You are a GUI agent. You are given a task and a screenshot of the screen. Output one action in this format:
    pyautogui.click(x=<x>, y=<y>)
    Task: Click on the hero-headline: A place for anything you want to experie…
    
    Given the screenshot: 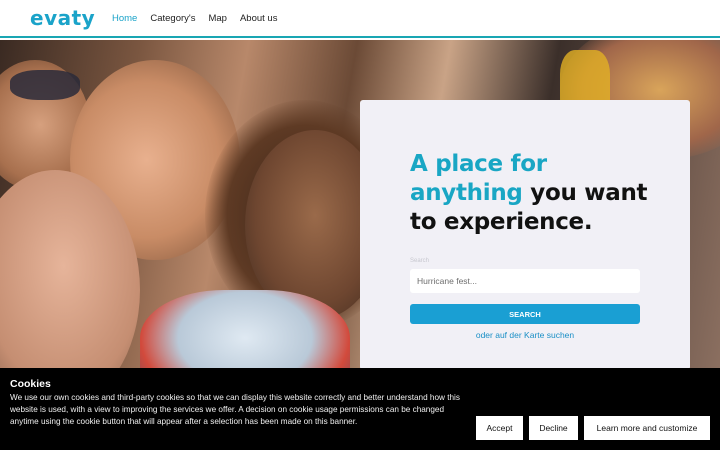 What is the action you would take?
    pyautogui.click(x=540, y=193)
    